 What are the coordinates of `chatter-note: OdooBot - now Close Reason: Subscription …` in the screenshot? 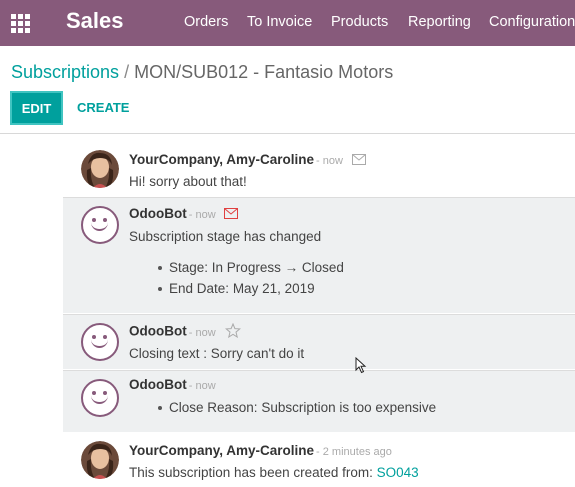 It's located at (319, 401).